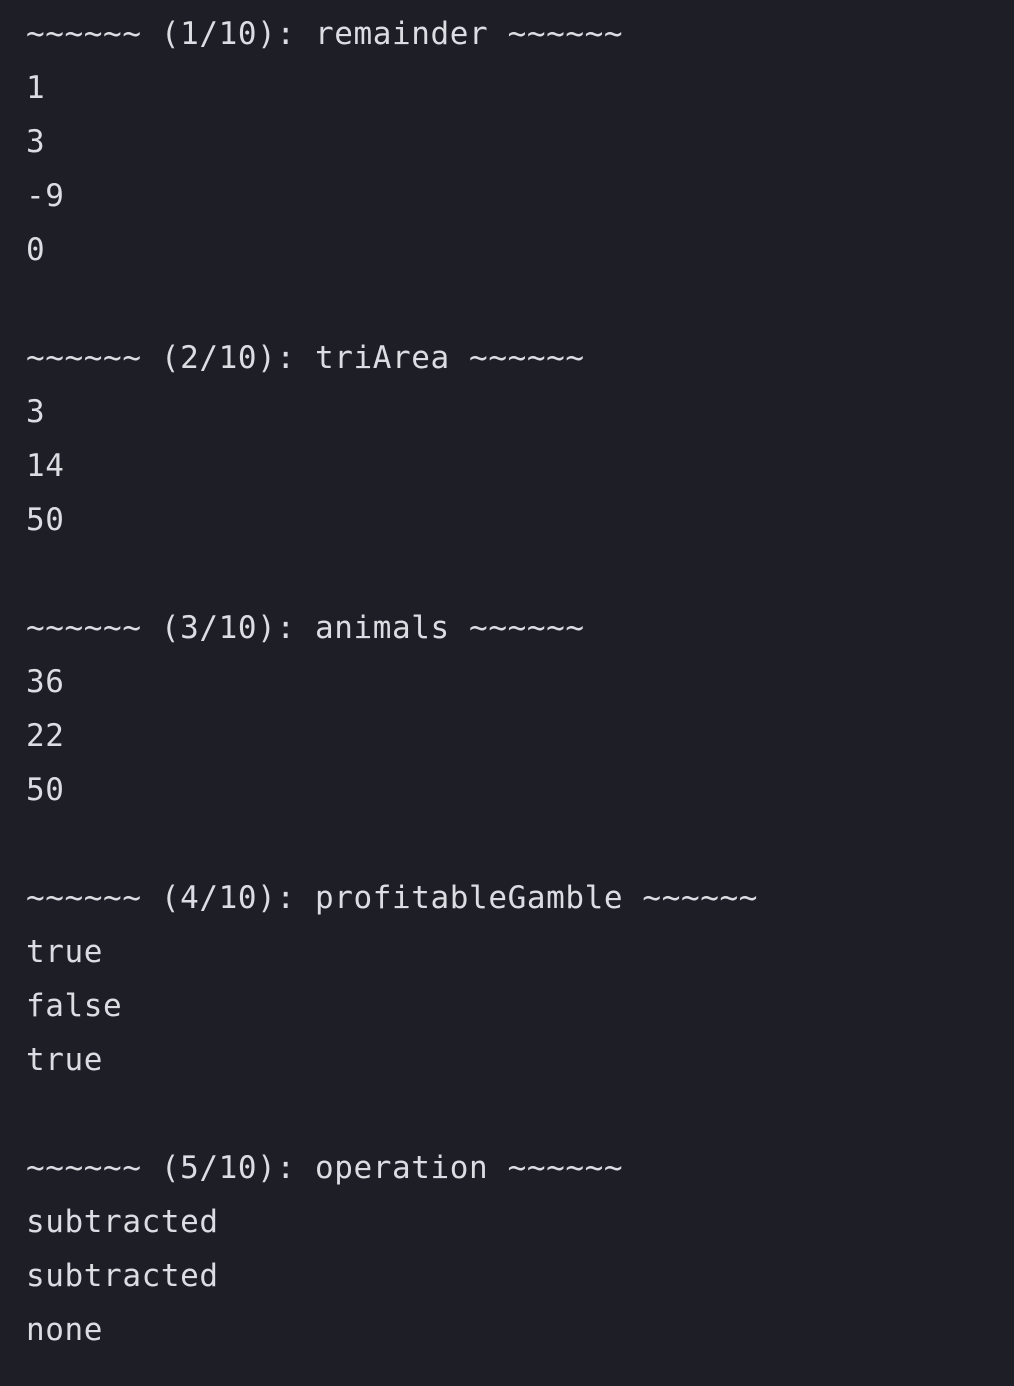 The height and width of the screenshot is (1386, 1014). Describe the element at coordinates (36, 250) in the screenshot. I see `output-line: 0` at that location.